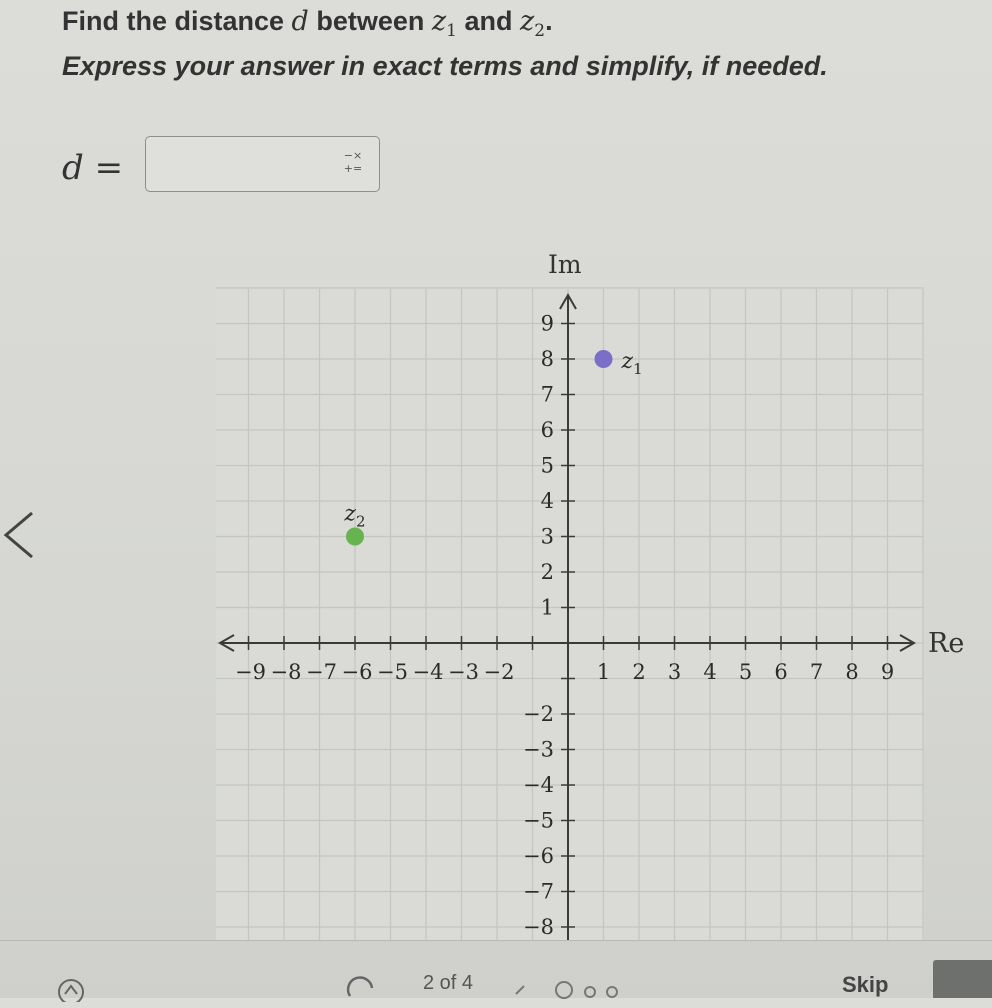 This screenshot has width=992, height=1008. Describe the element at coordinates (538, 892) in the screenshot. I see `y-tick-label: −7` at that location.